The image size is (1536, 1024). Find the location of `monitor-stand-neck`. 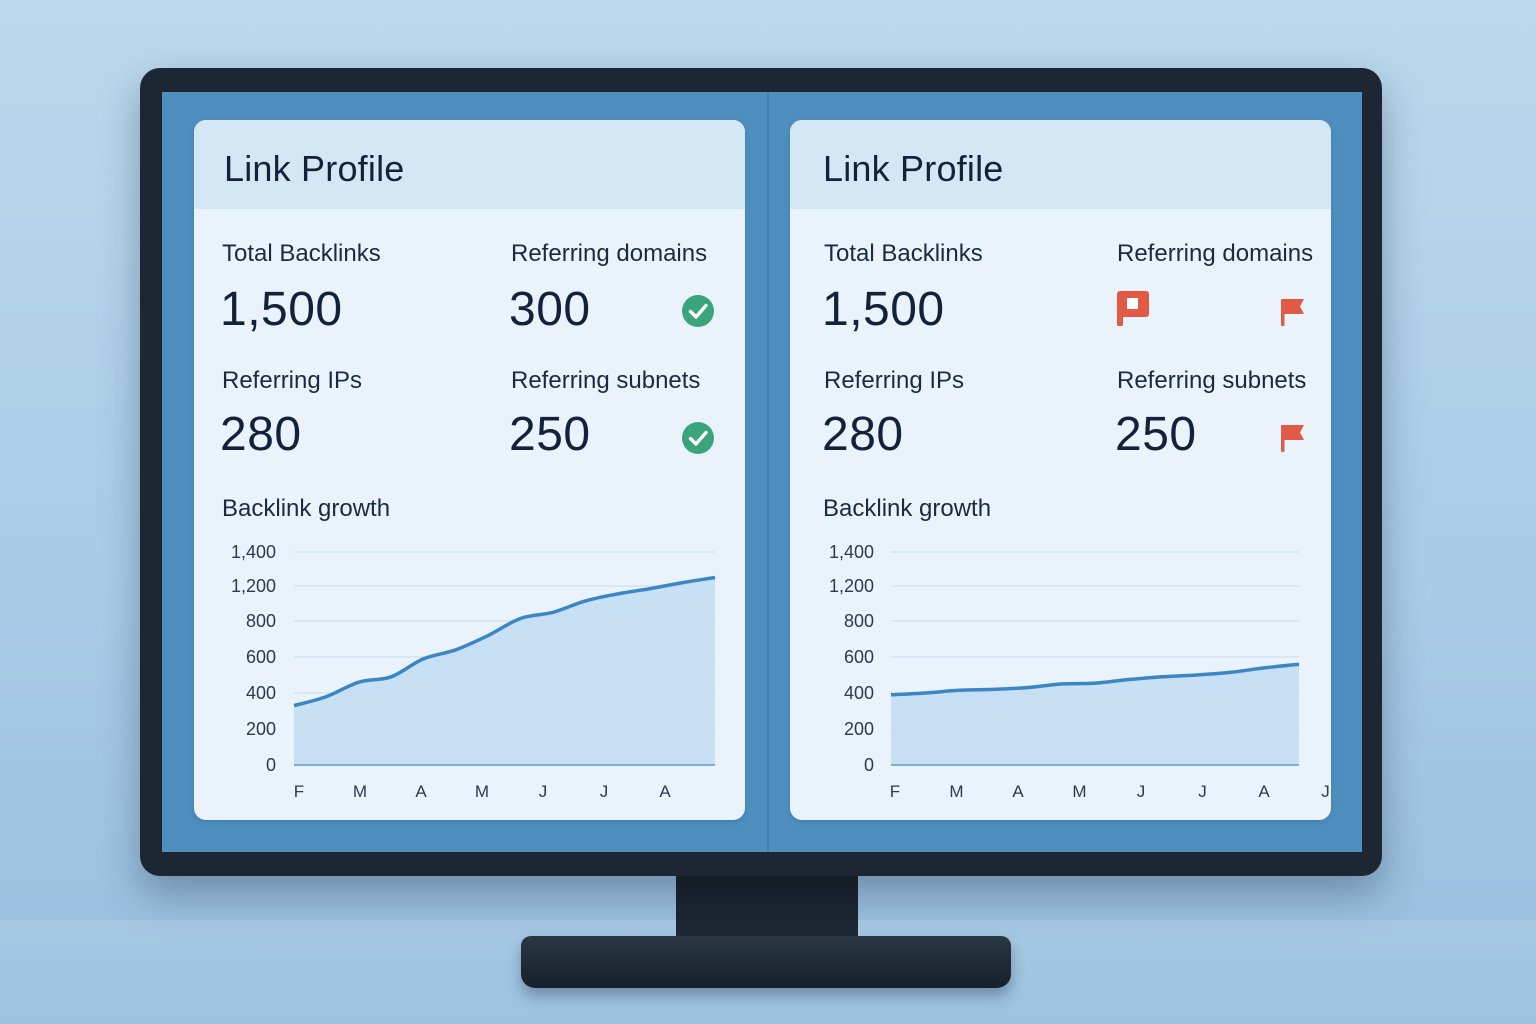

monitor-stand-neck is located at coordinates (767, 909).